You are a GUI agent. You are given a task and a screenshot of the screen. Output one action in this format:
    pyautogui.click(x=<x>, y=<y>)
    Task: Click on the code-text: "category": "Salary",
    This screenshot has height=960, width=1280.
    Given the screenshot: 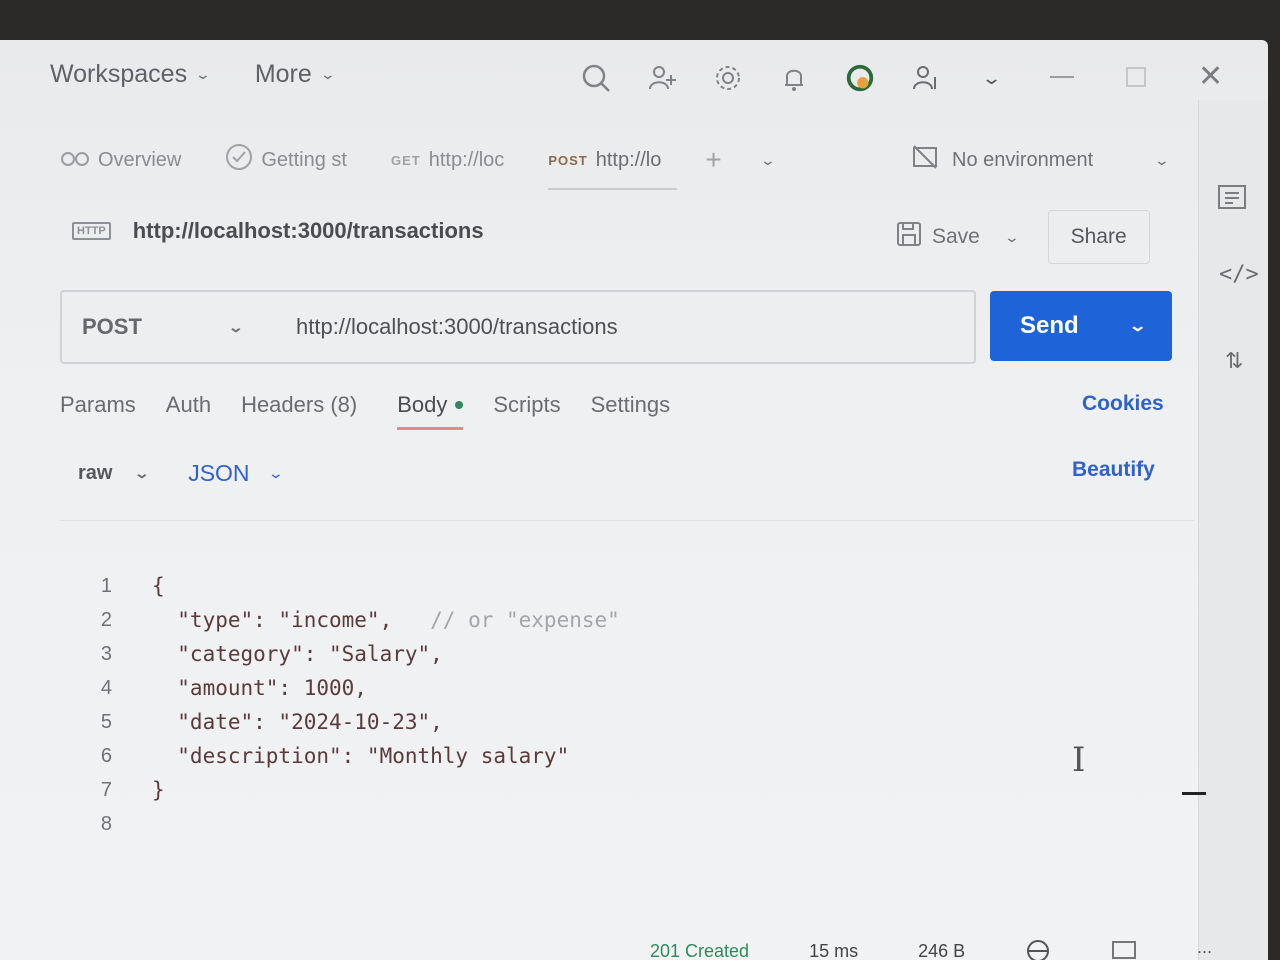 What is the action you would take?
    pyautogui.click(x=297, y=654)
    